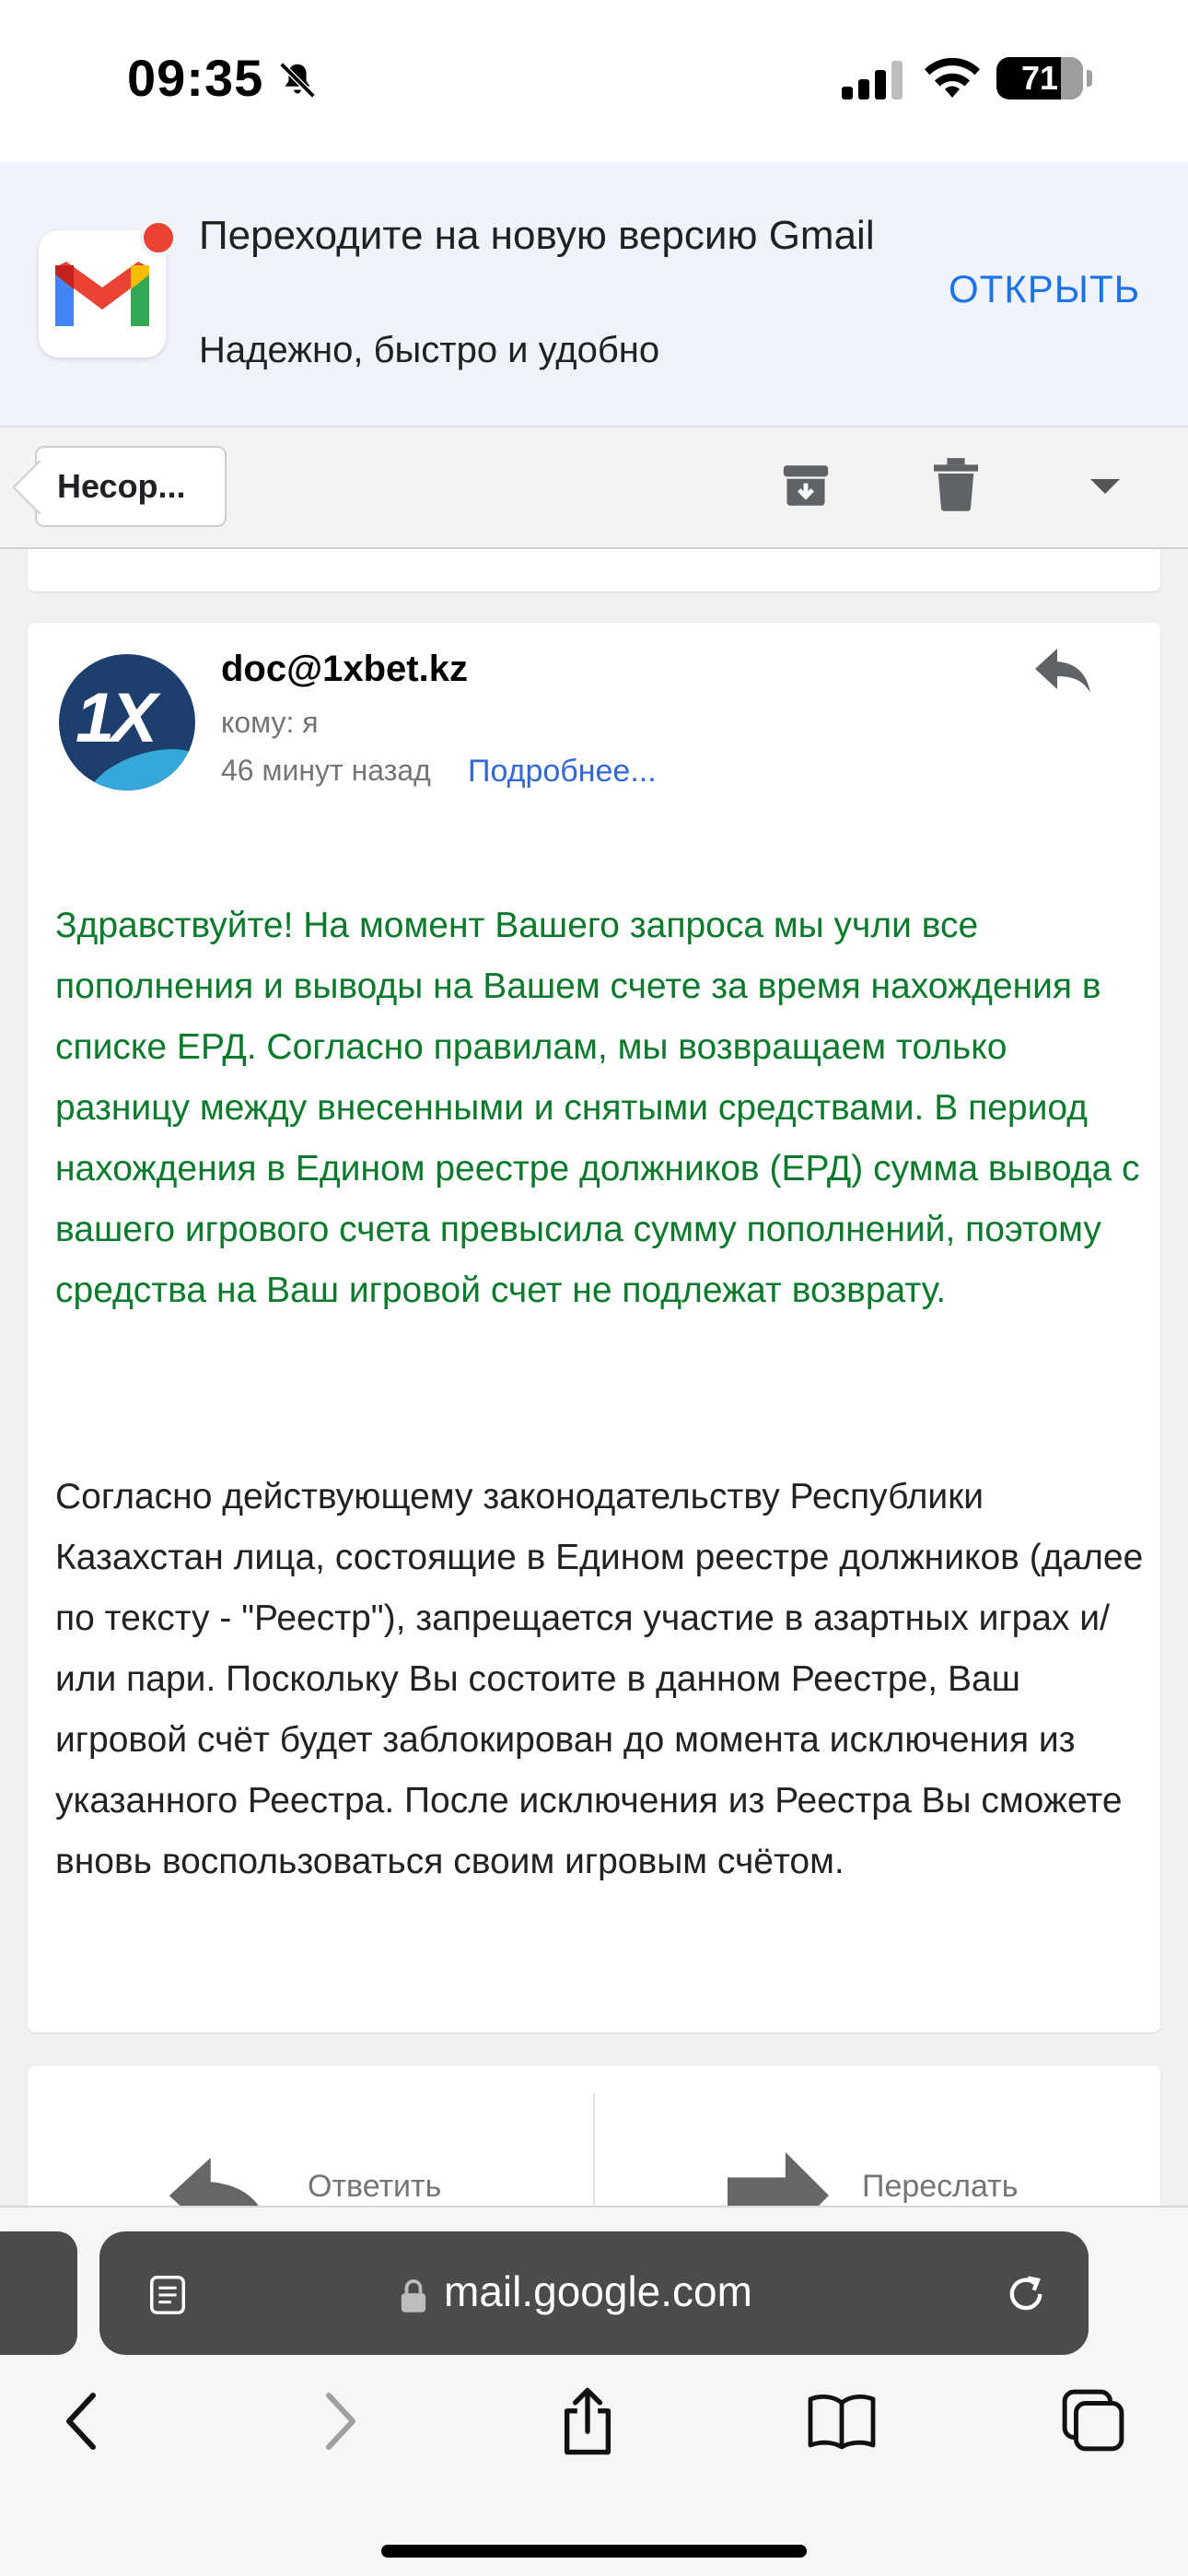  Describe the element at coordinates (374, 2187) in the screenshot. I see `reply-action-button: Ответить` at that location.